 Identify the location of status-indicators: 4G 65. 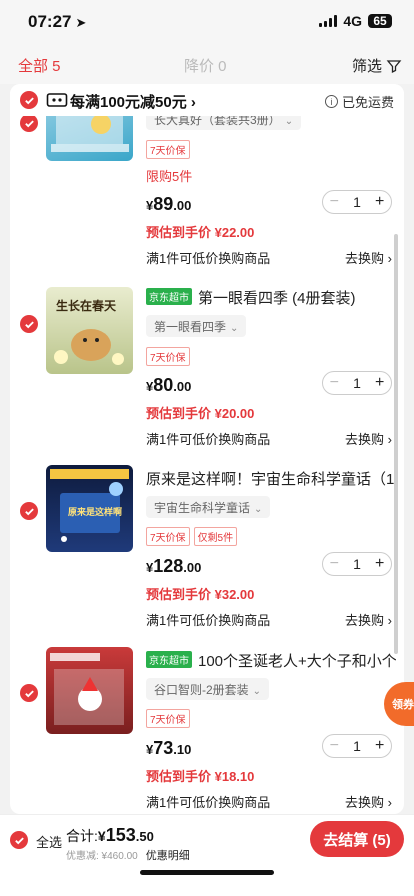
(355, 21).